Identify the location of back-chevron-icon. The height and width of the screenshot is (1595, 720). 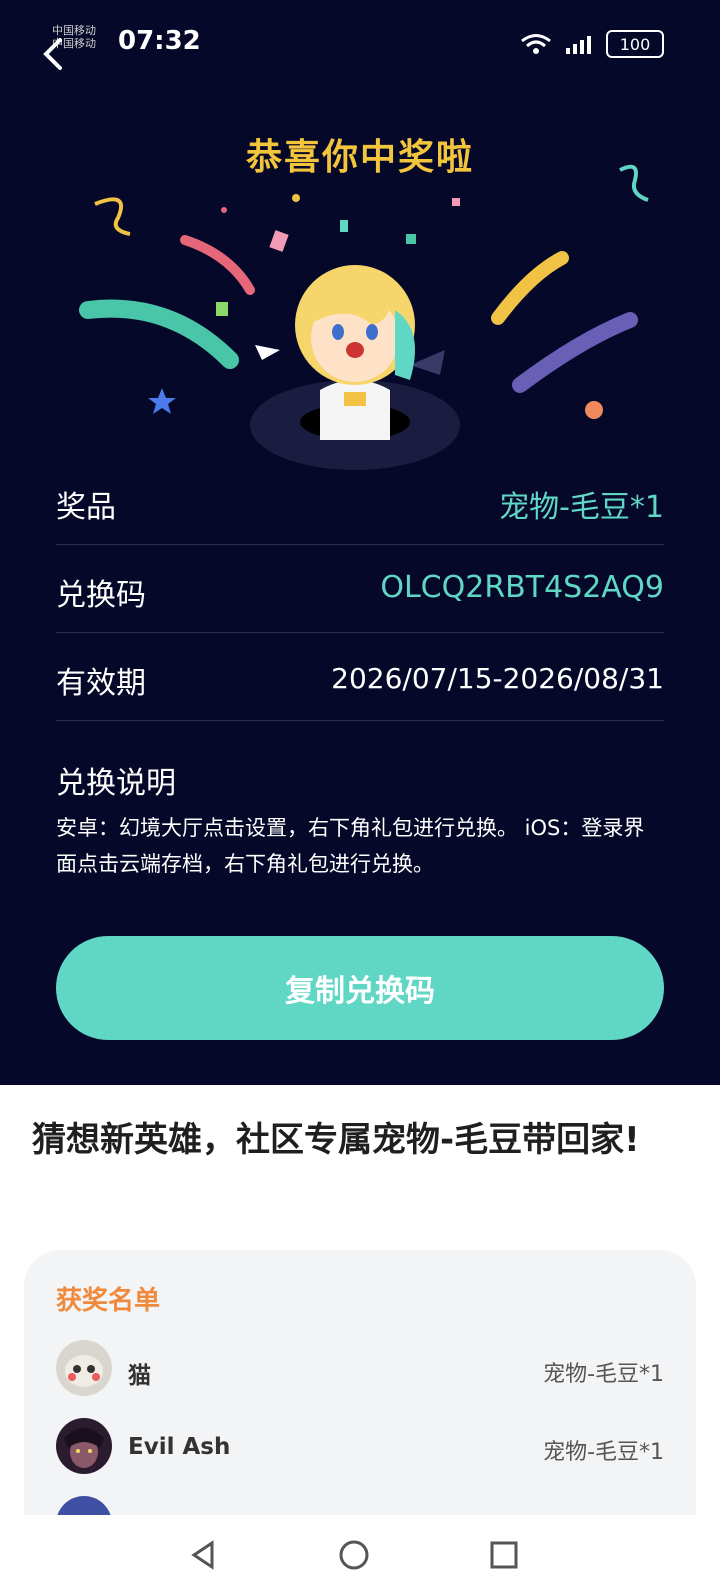
(56, 54).